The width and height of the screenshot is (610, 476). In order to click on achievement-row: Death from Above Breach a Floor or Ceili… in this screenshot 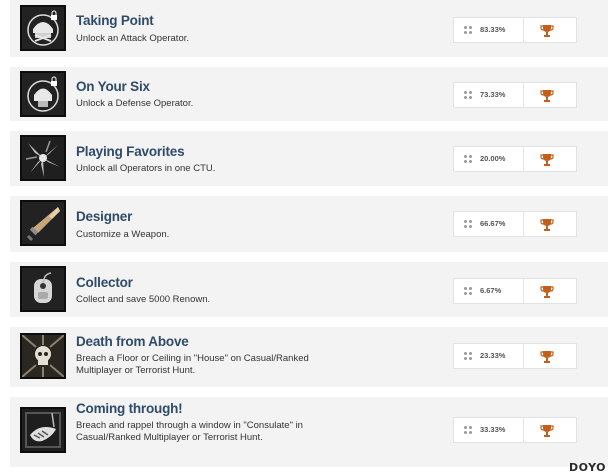, I will do `click(309, 357)`.